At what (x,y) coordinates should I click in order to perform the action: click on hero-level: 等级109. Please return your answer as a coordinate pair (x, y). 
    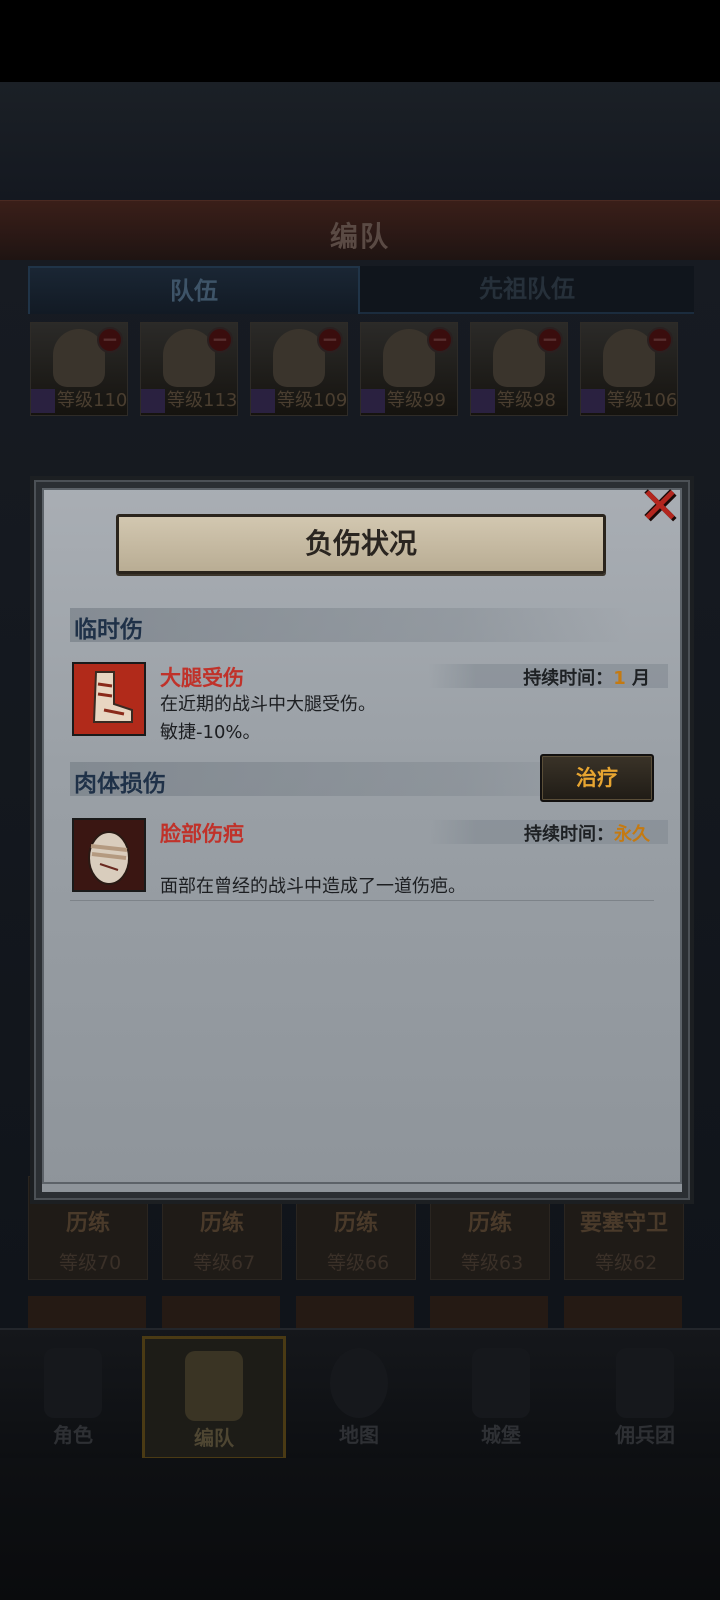
    Looking at the image, I should click on (312, 400).